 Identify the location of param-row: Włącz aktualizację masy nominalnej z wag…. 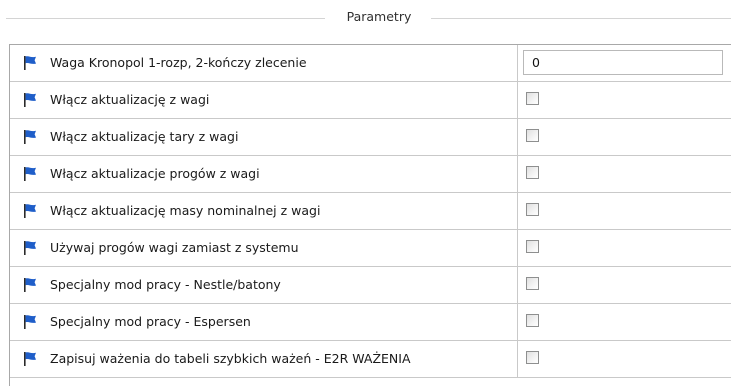
(370, 211).